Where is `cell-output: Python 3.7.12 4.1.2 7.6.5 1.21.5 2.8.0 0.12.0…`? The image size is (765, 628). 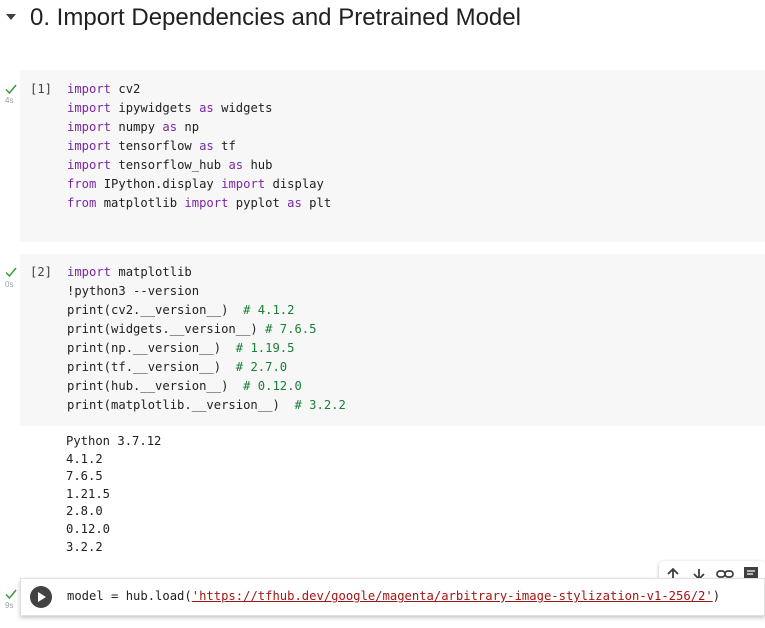
cell-output: Python 3.7.12 4.1.2 7.6.5 1.21.5 2.8.0 0.12.0… is located at coordinates (113, 494).